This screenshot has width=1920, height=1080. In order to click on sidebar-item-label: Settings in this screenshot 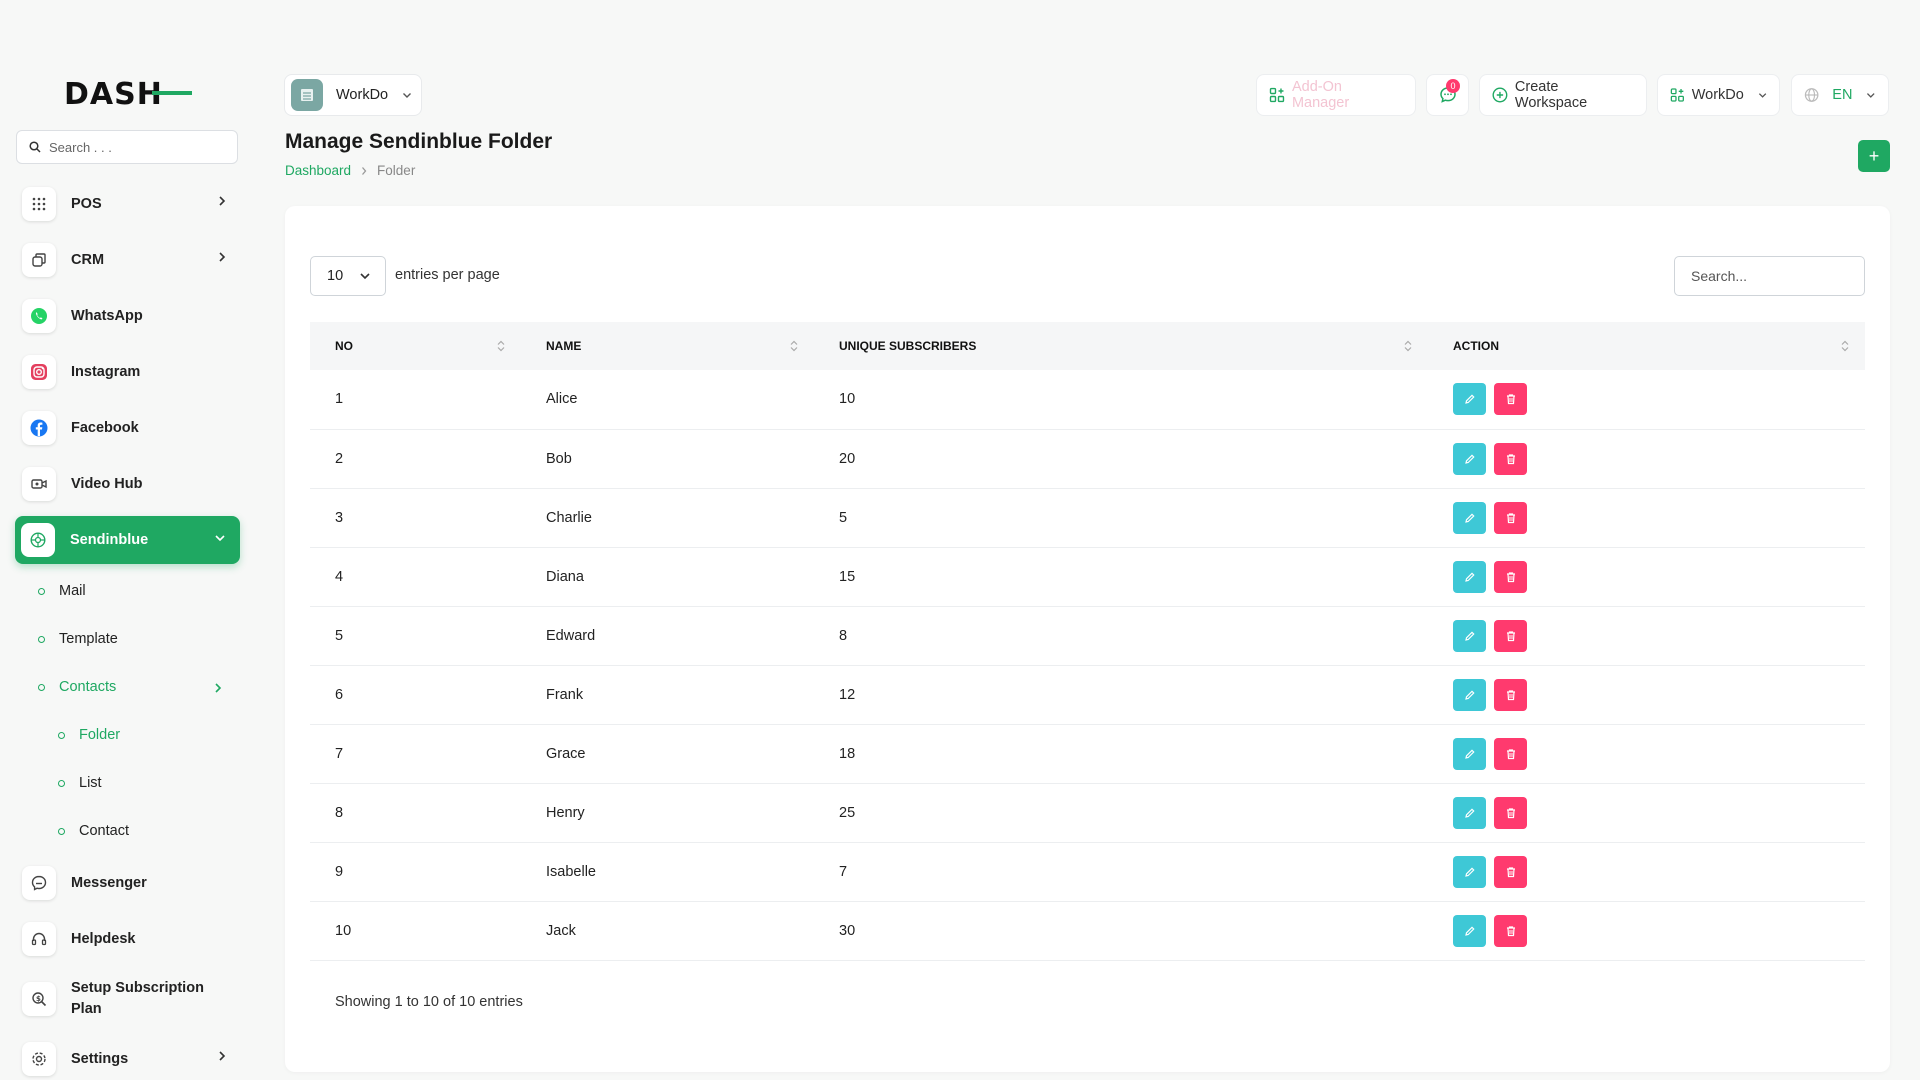, I will do `click(100, 1059)`.